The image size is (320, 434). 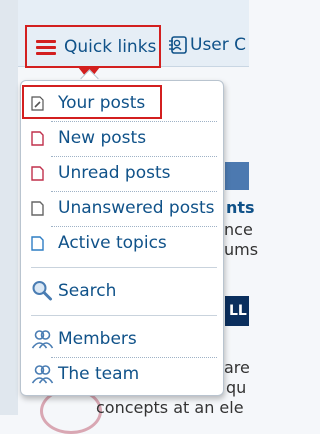 I want to click on hamburger-menu-icon, so click(x=46, y=47).